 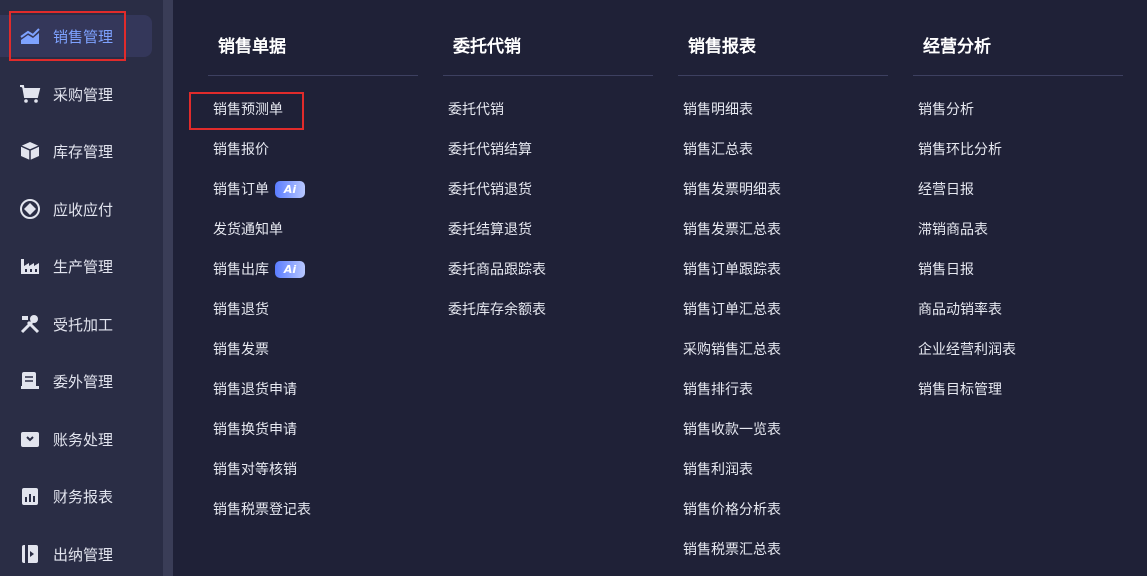 I want to click on menu-item-sales-outbound: 销售出库 Ai, so click(x=259, y=269).